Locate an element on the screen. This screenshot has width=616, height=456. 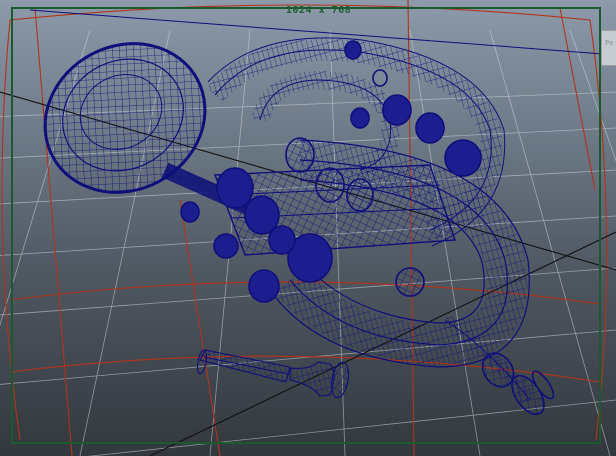
side-panel-tab: Pe is located at coordinates (608, 48).